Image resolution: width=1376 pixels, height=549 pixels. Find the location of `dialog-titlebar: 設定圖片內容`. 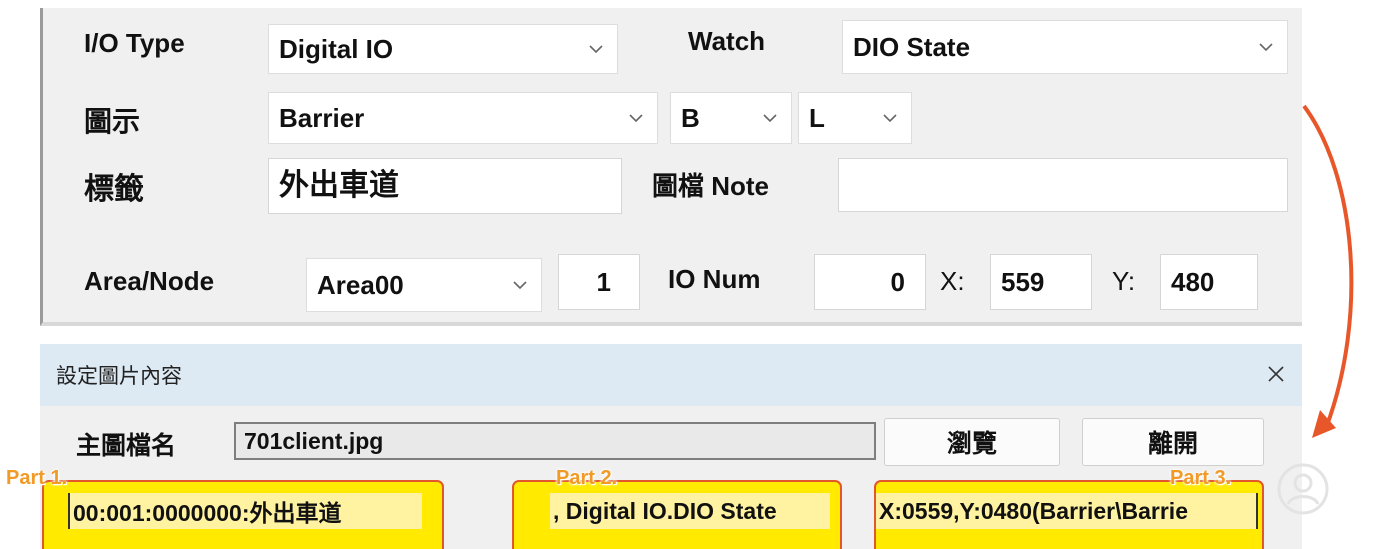

dialog-titlebar: 設定圖片內容 is located at coordinates (671, 375).